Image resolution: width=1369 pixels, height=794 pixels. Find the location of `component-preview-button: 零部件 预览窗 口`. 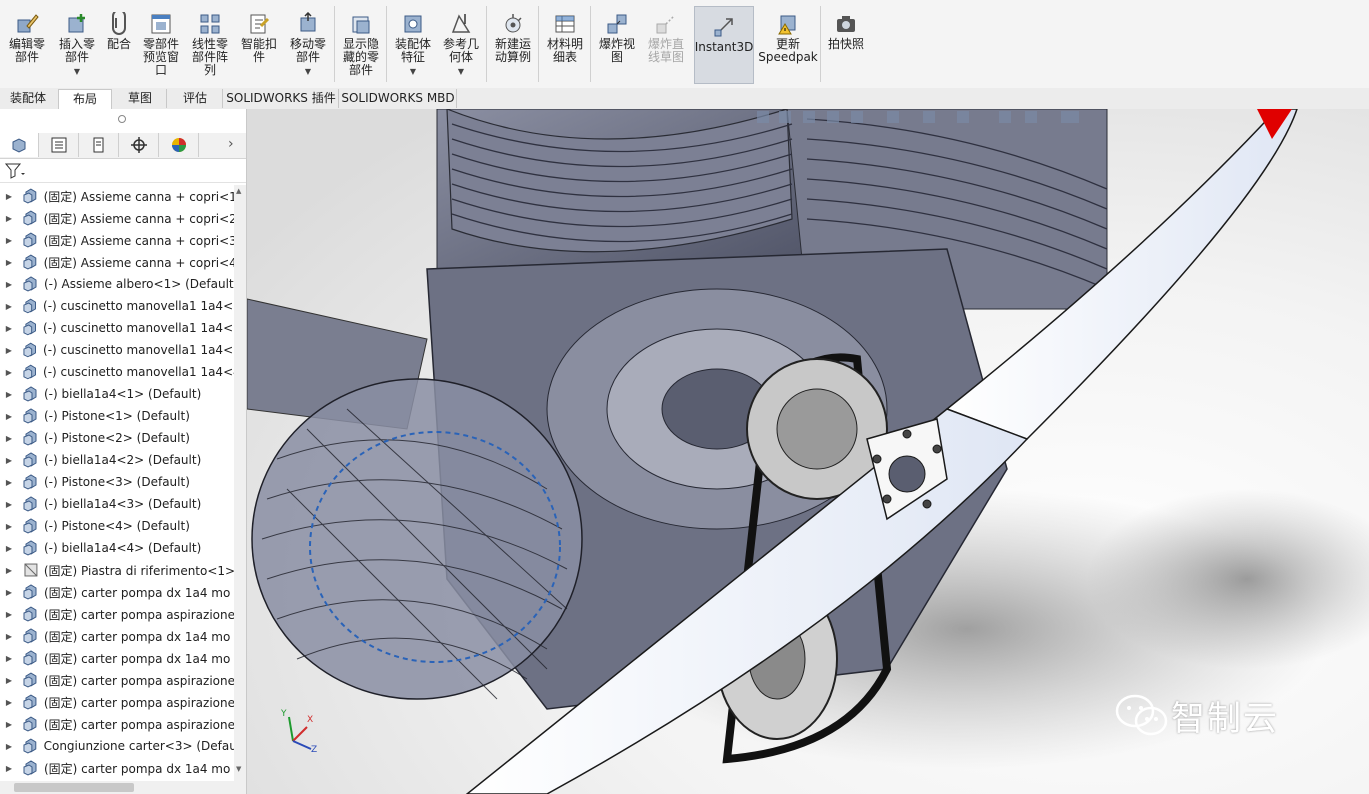

component-preview-button: 零部件 预览窗 口 is located at coordinates (161, 44).